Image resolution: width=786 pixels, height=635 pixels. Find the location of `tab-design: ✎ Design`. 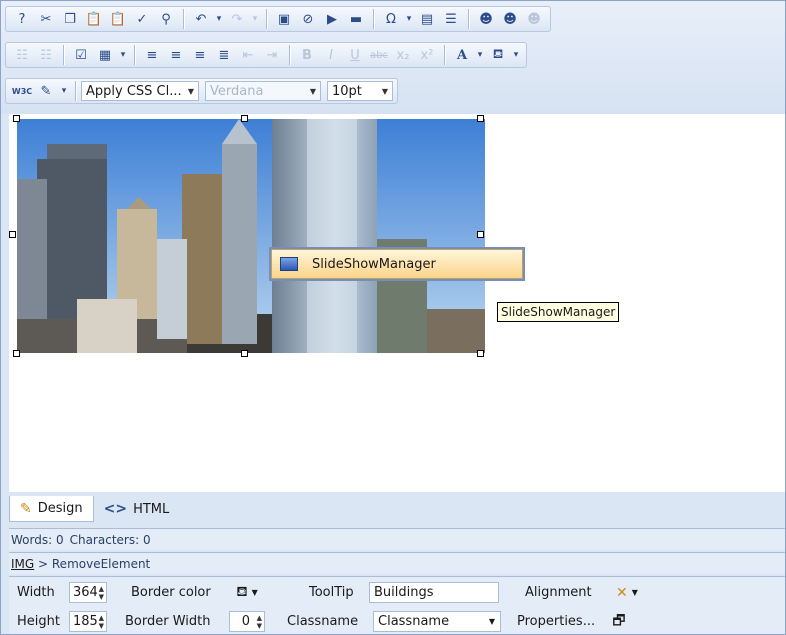

tab-design: ✎ Design is located at coordinates (51, 509).